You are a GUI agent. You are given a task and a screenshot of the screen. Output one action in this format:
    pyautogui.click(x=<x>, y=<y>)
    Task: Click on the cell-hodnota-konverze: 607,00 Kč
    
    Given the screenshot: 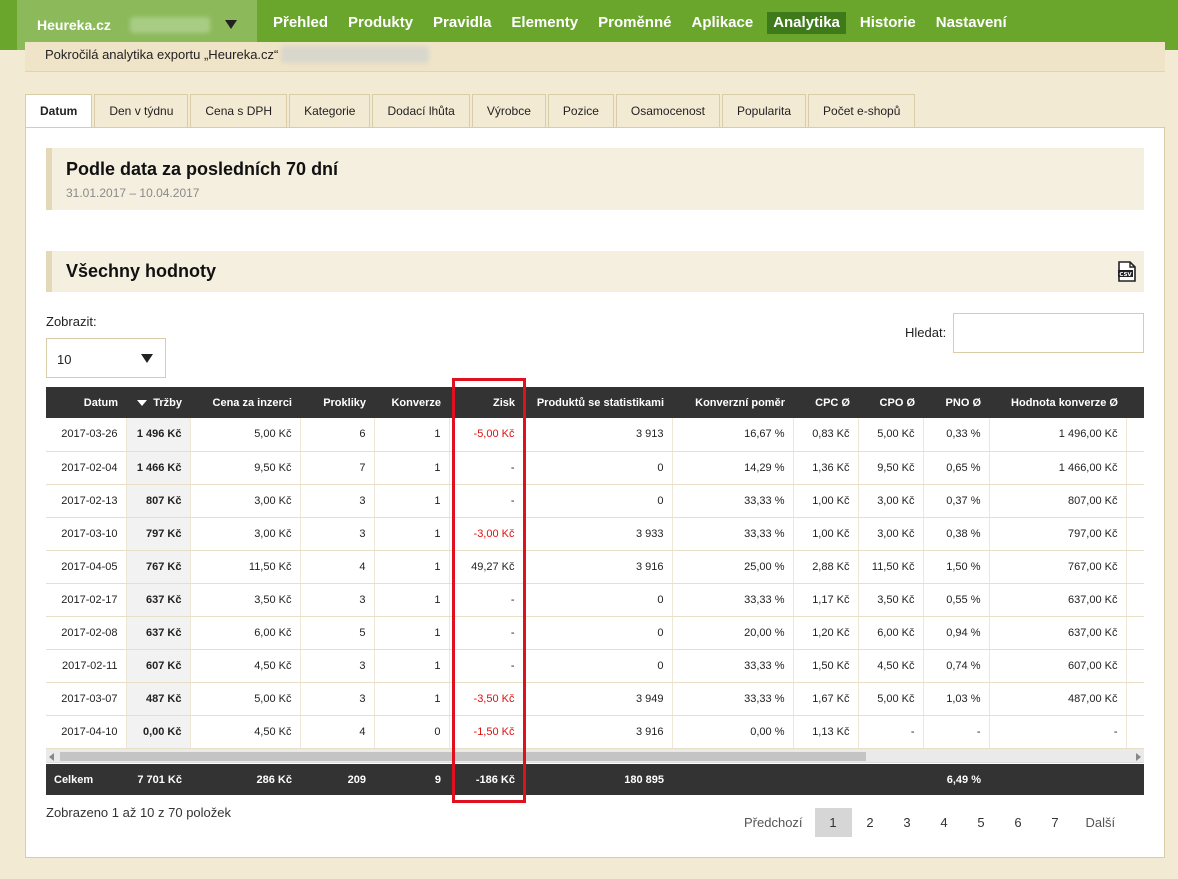 What is the action you would take?
    pyautogui.click(x=1057, y=666)
    